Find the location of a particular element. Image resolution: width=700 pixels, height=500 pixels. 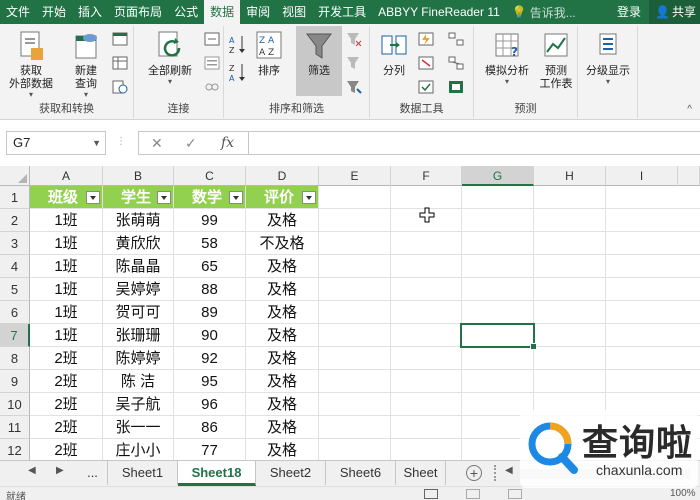

sheet-tab-sheet18: Sheet18 is located at coordinates (217, 473).